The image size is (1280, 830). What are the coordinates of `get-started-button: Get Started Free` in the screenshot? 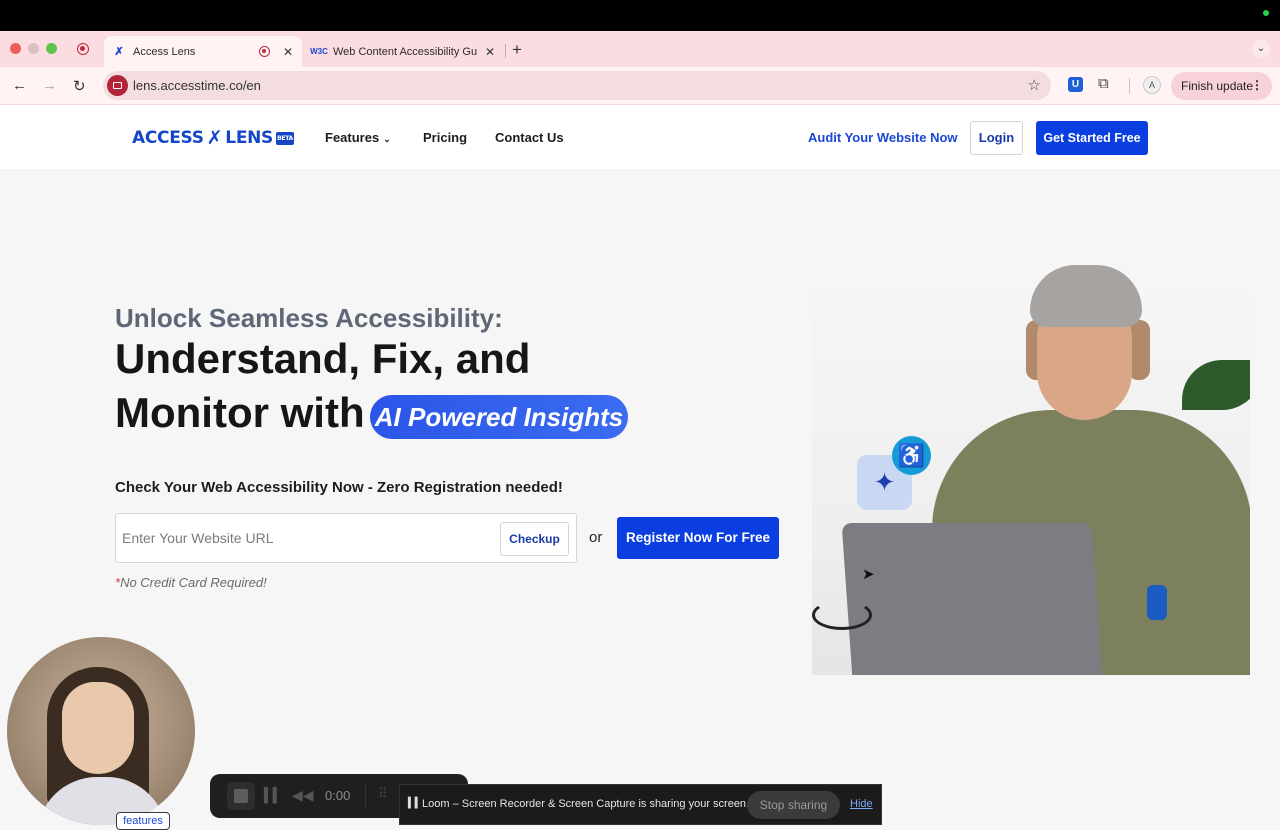 It's located at (1092, 138).